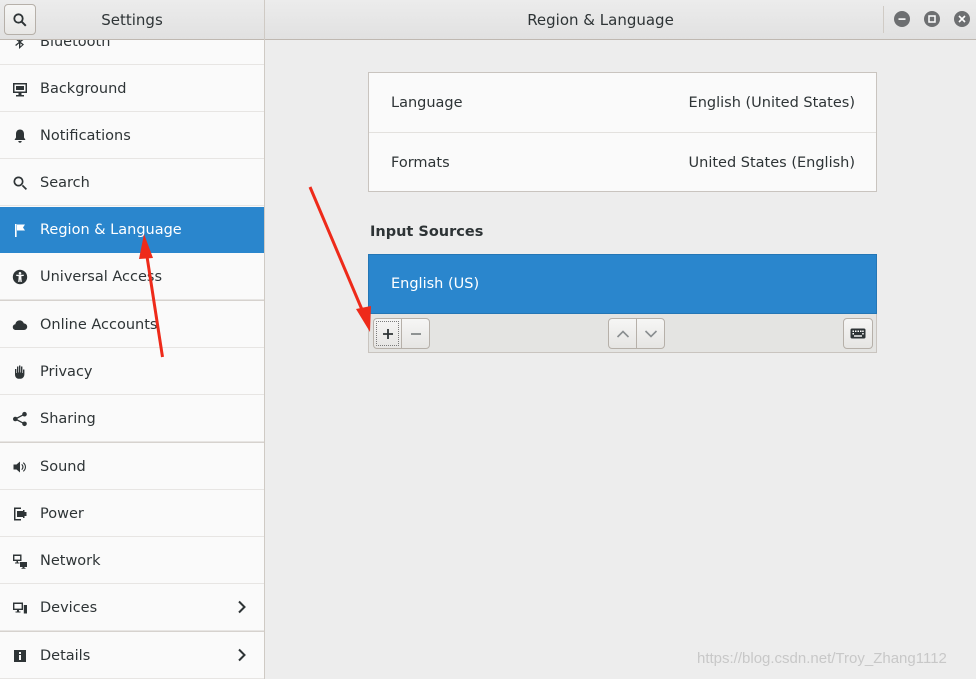 This screenshot has width=976, height=679. What do you see at coordinates (132, 136) in the screenshot?
I see `sidebar-item-notifications: Notifications` at bounding box center [132, 136].